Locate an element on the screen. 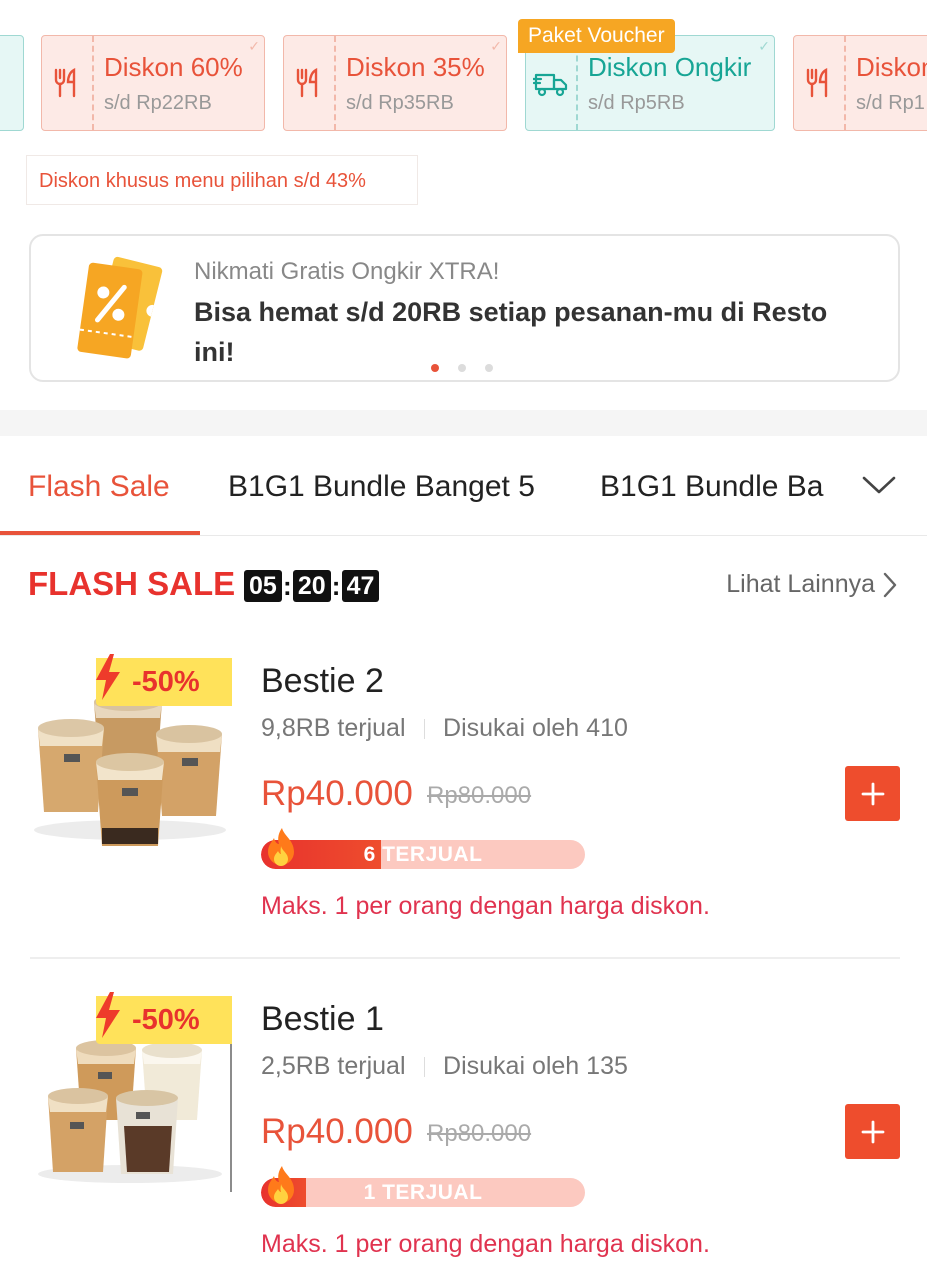 The height and width of the screenshot is (1280, 927). voucher-subtitle: s/d Rp5RB is located at coordinates (636, 103).